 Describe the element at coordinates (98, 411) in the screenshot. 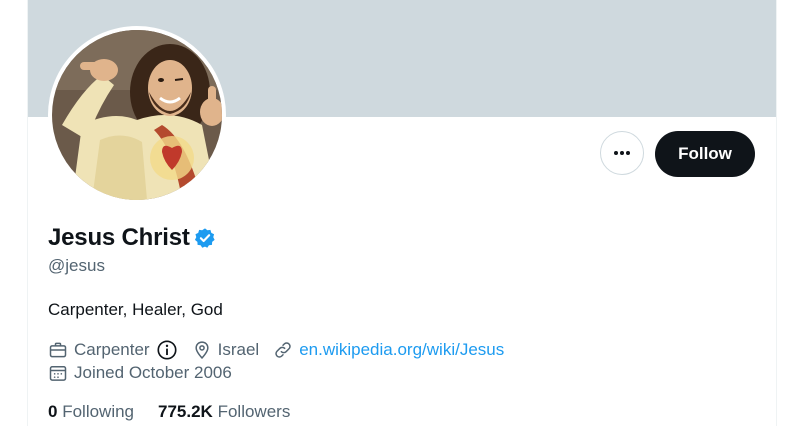

I see `following-label: Following` at that location.